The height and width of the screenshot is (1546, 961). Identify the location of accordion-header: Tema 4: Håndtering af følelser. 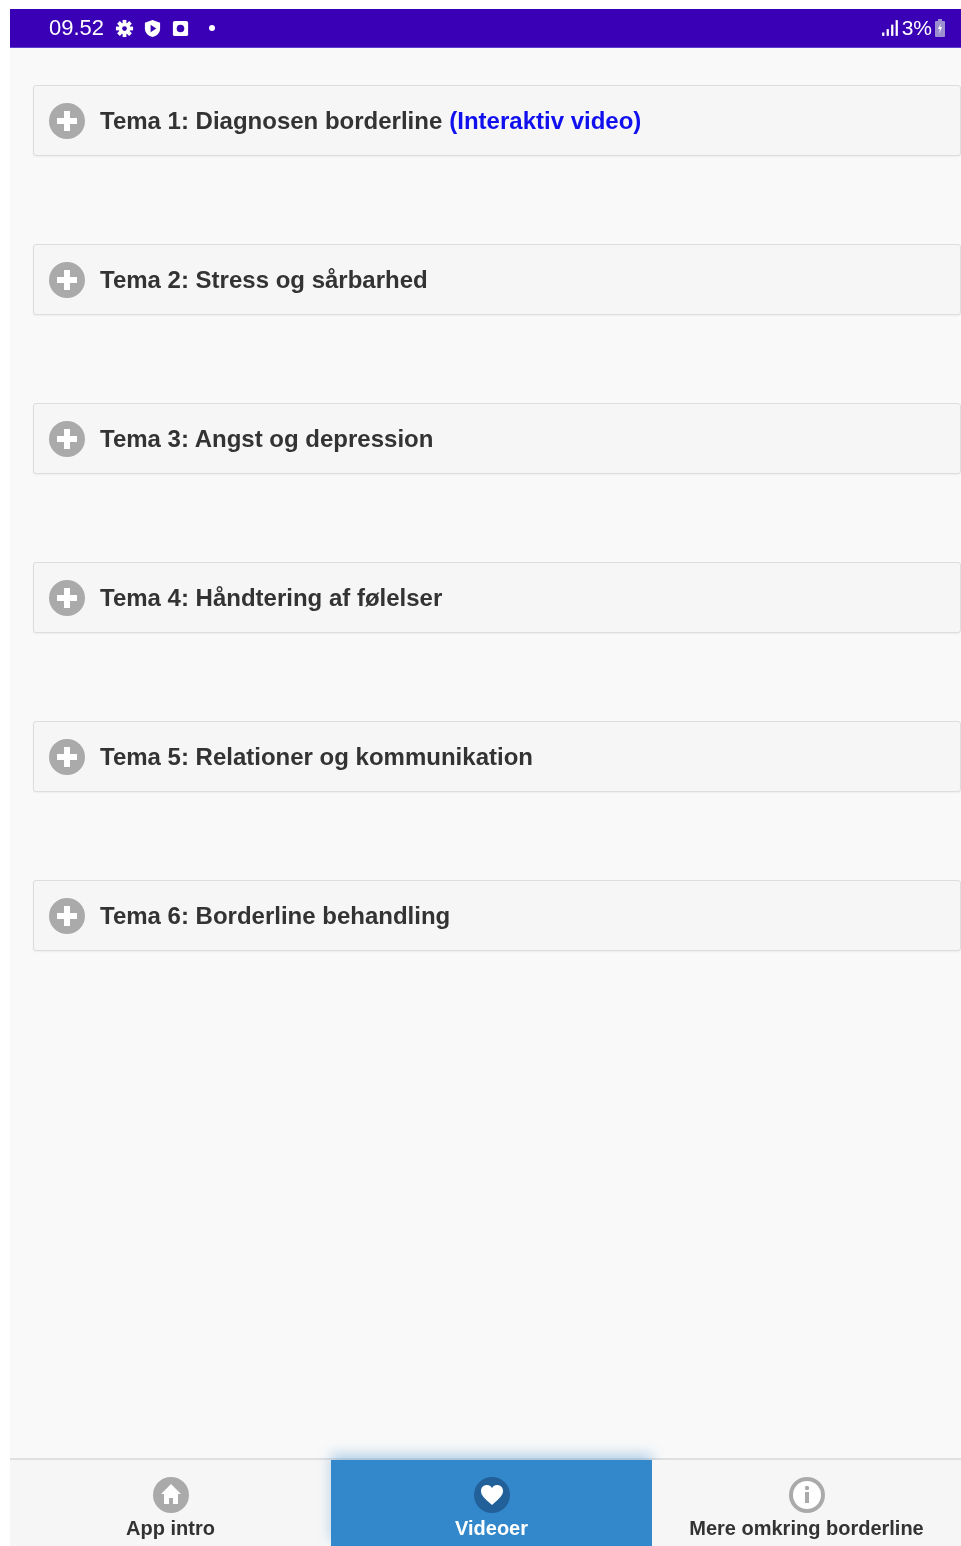
(497, 597).